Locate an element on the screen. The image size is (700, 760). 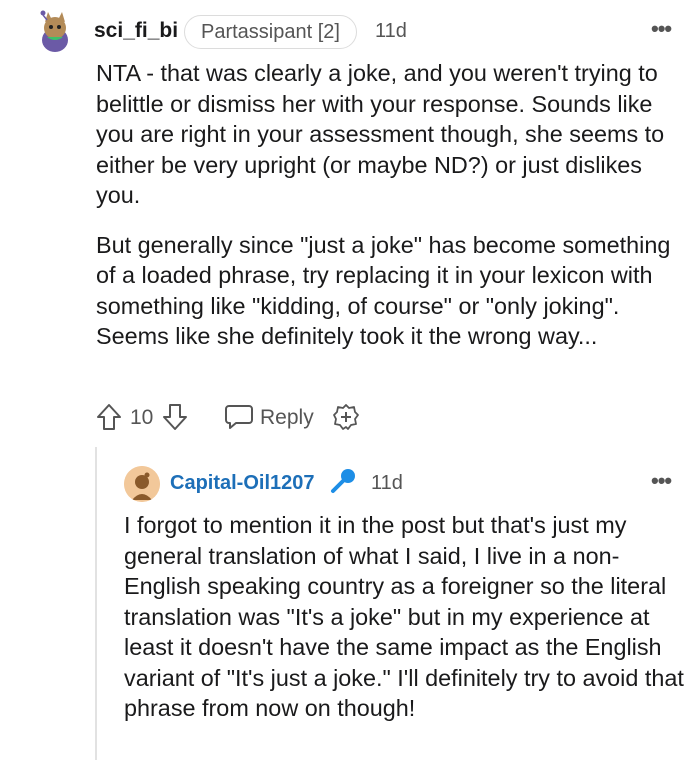
vote-count: 10 is located at coordinates (142, 417).